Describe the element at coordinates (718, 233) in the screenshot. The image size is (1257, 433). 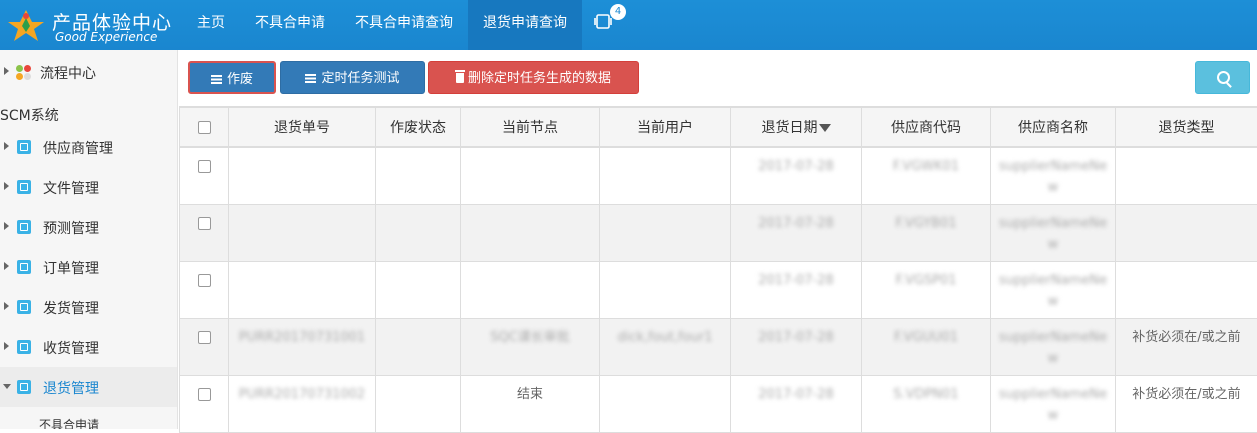
I see `table-row: 2017-07-28 F.VGYB01 supplierNameNew` at that location.